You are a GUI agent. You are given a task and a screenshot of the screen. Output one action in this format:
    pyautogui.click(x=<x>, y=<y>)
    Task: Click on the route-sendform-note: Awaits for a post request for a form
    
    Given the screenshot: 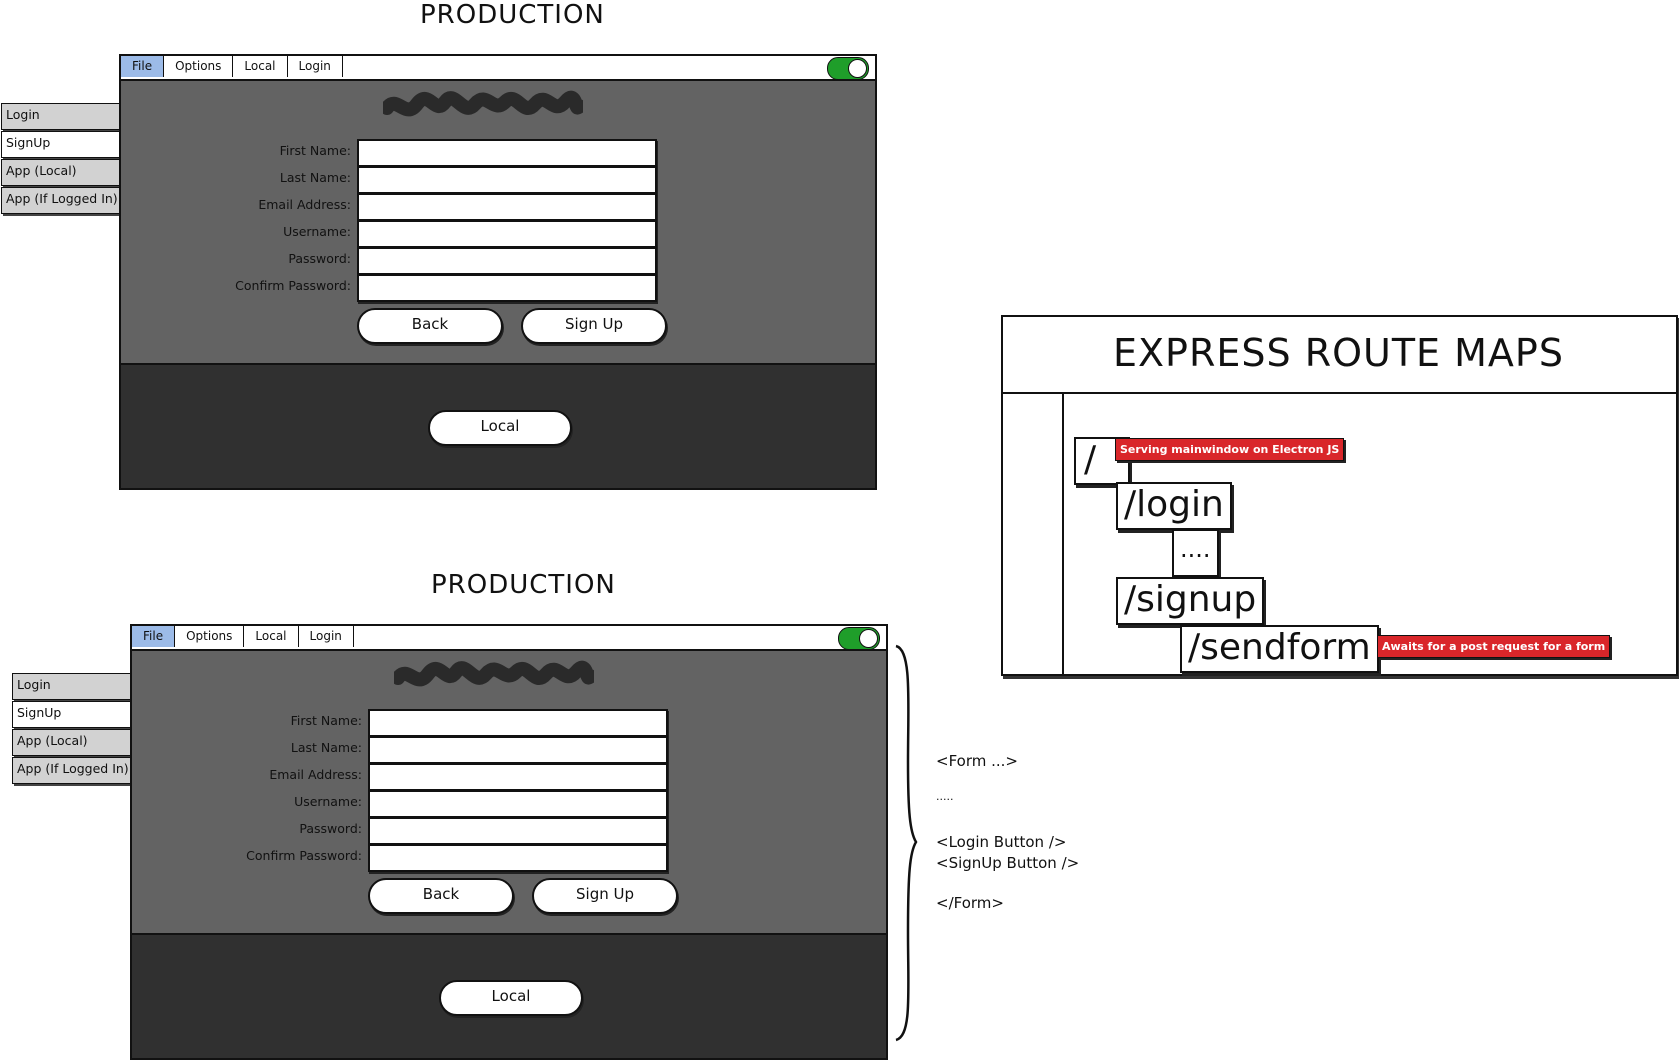 What is the action you would take?
    pyautogui.click(x=1494, y=646)
    